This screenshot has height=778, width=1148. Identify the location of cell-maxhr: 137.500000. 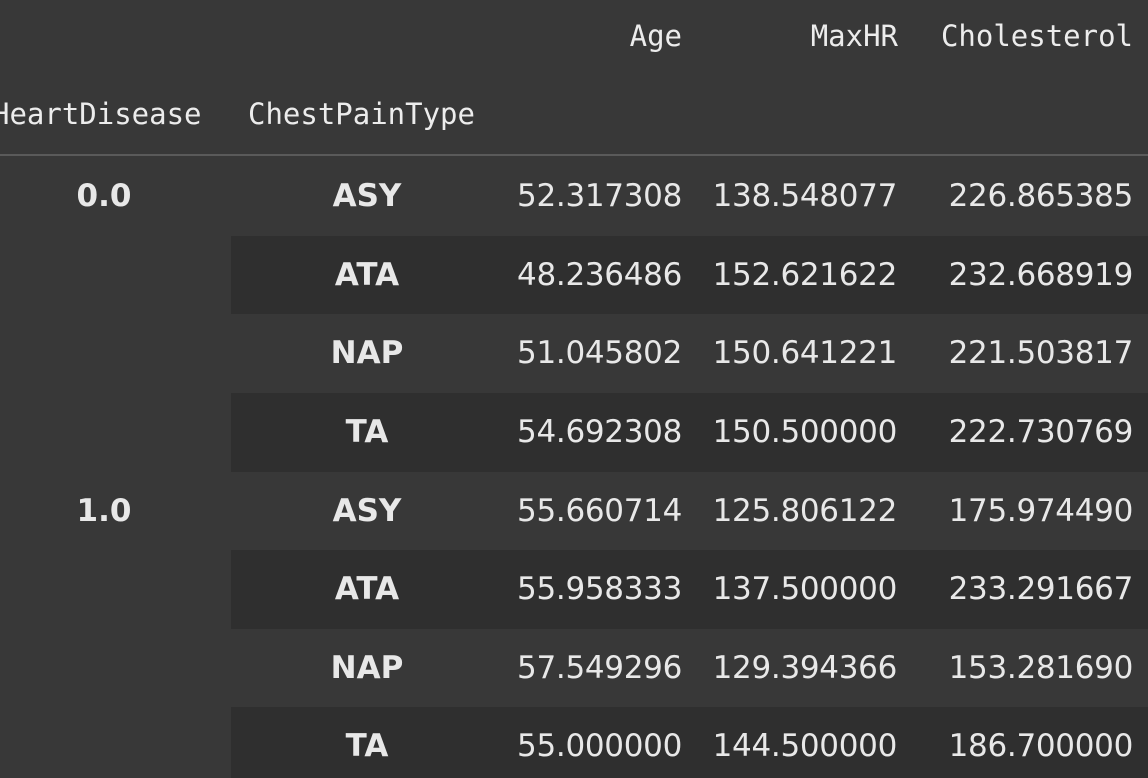
(805, 589).